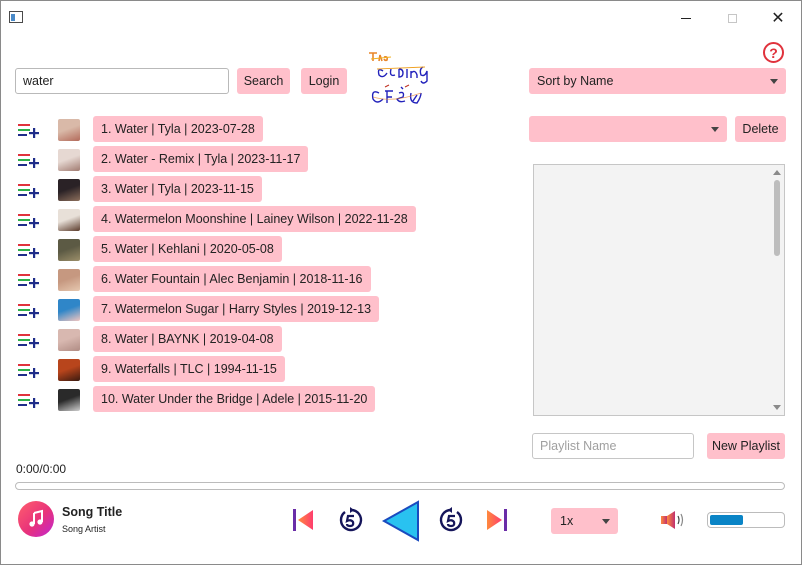 The image size is (802, 565). Describe the element at coordinates (567, 521) in the screenshot. I see `speed-selected-label: 1x` at that location.